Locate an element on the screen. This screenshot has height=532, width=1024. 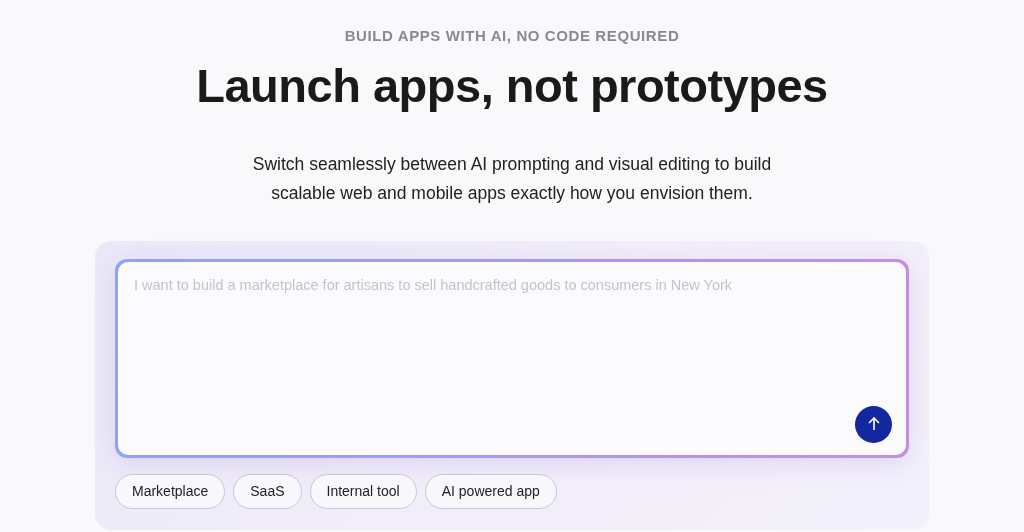
arrow-up-icon is located at coordinates (873, 424).